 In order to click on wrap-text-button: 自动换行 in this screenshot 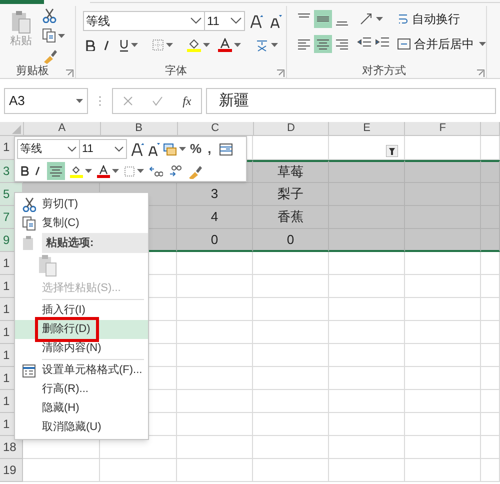, I will do `click(428, 19)`.